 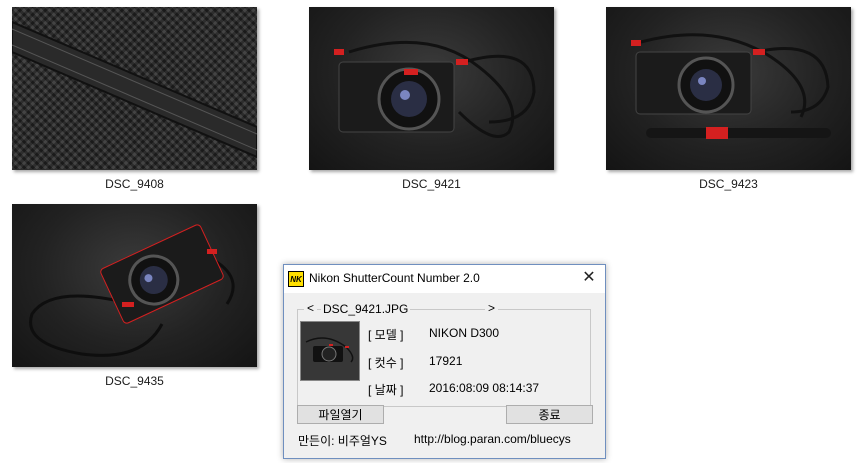 I want to click on count-value: 17921, so click(x=446, y=361).